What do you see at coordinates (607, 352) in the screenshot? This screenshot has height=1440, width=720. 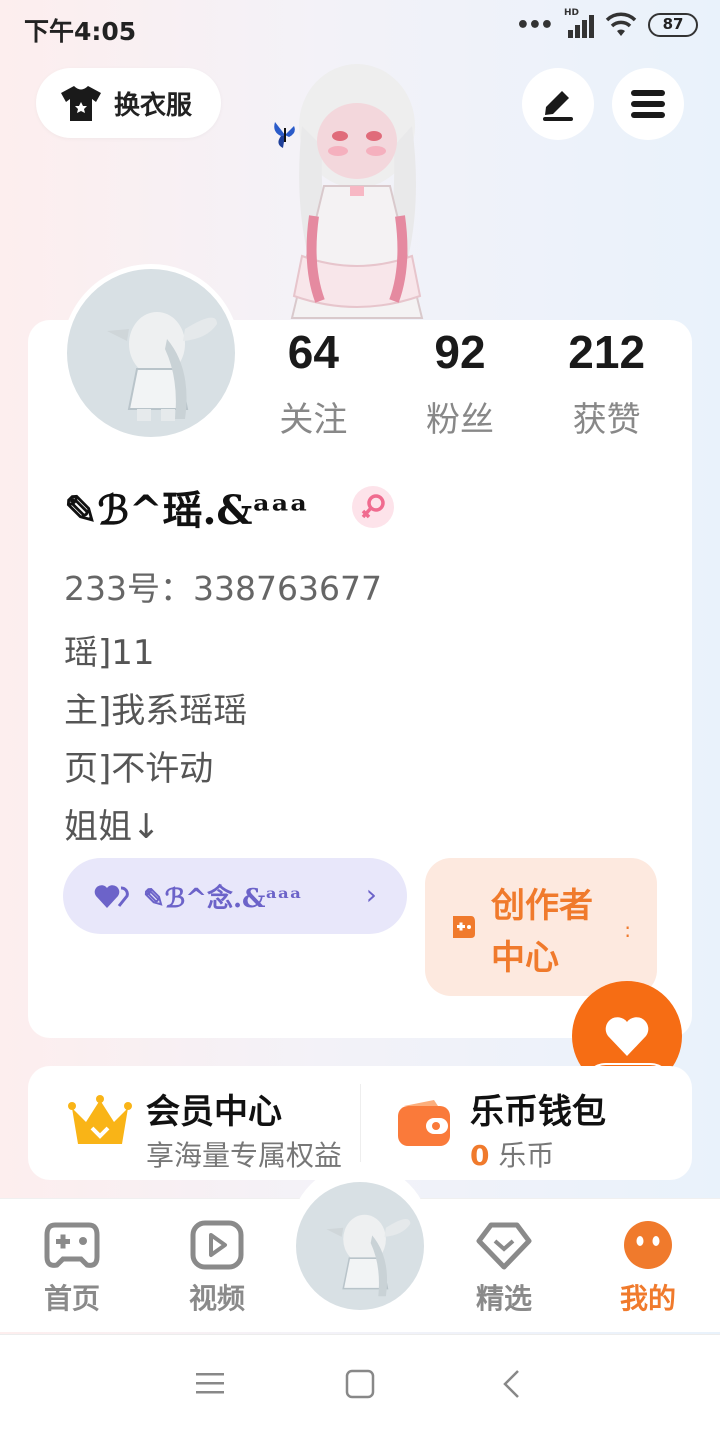 I see `likes-count: 212` at bounding box center [607, 352].